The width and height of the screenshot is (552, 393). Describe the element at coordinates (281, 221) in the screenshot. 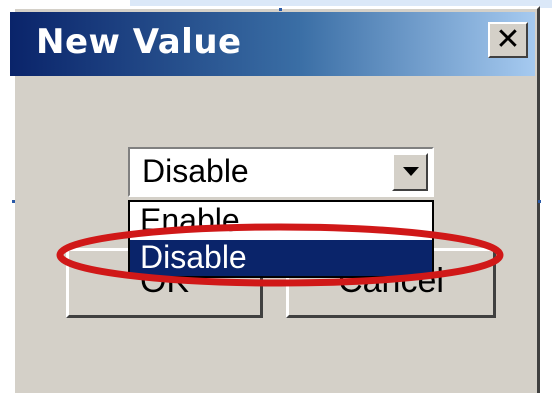

I see `dropdown-option-enable: Enable` at that location.